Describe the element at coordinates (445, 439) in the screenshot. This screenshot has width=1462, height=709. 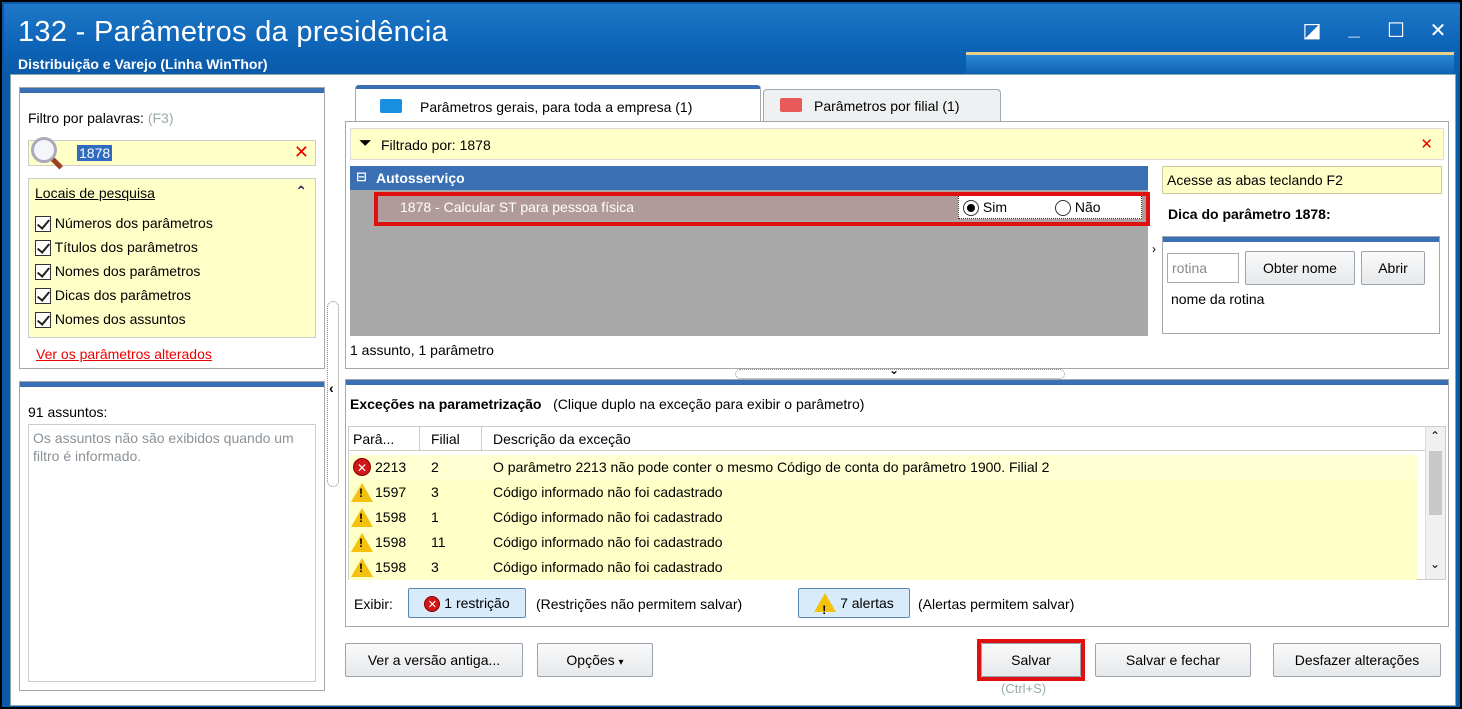
I see `col-filial: Filial` at that location.